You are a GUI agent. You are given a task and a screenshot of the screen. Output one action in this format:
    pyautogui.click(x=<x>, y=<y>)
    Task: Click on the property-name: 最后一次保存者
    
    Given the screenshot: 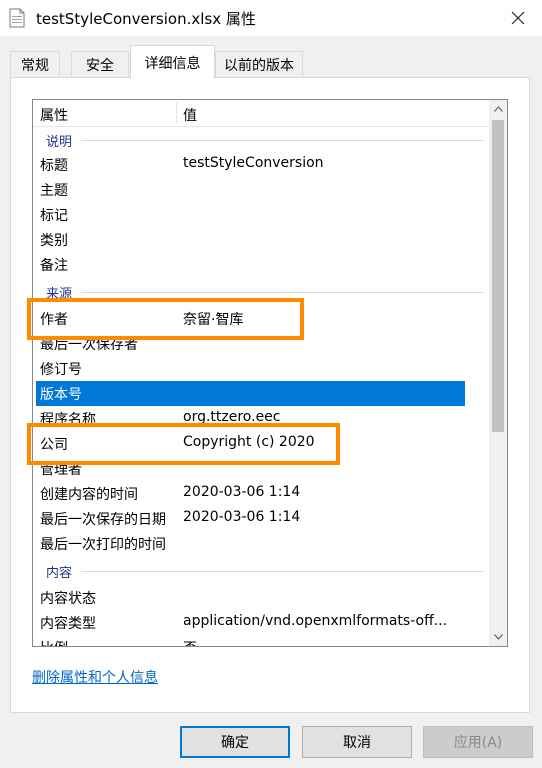 What is the action you would take?
    pyautogui.click(x=89, y=345)
    